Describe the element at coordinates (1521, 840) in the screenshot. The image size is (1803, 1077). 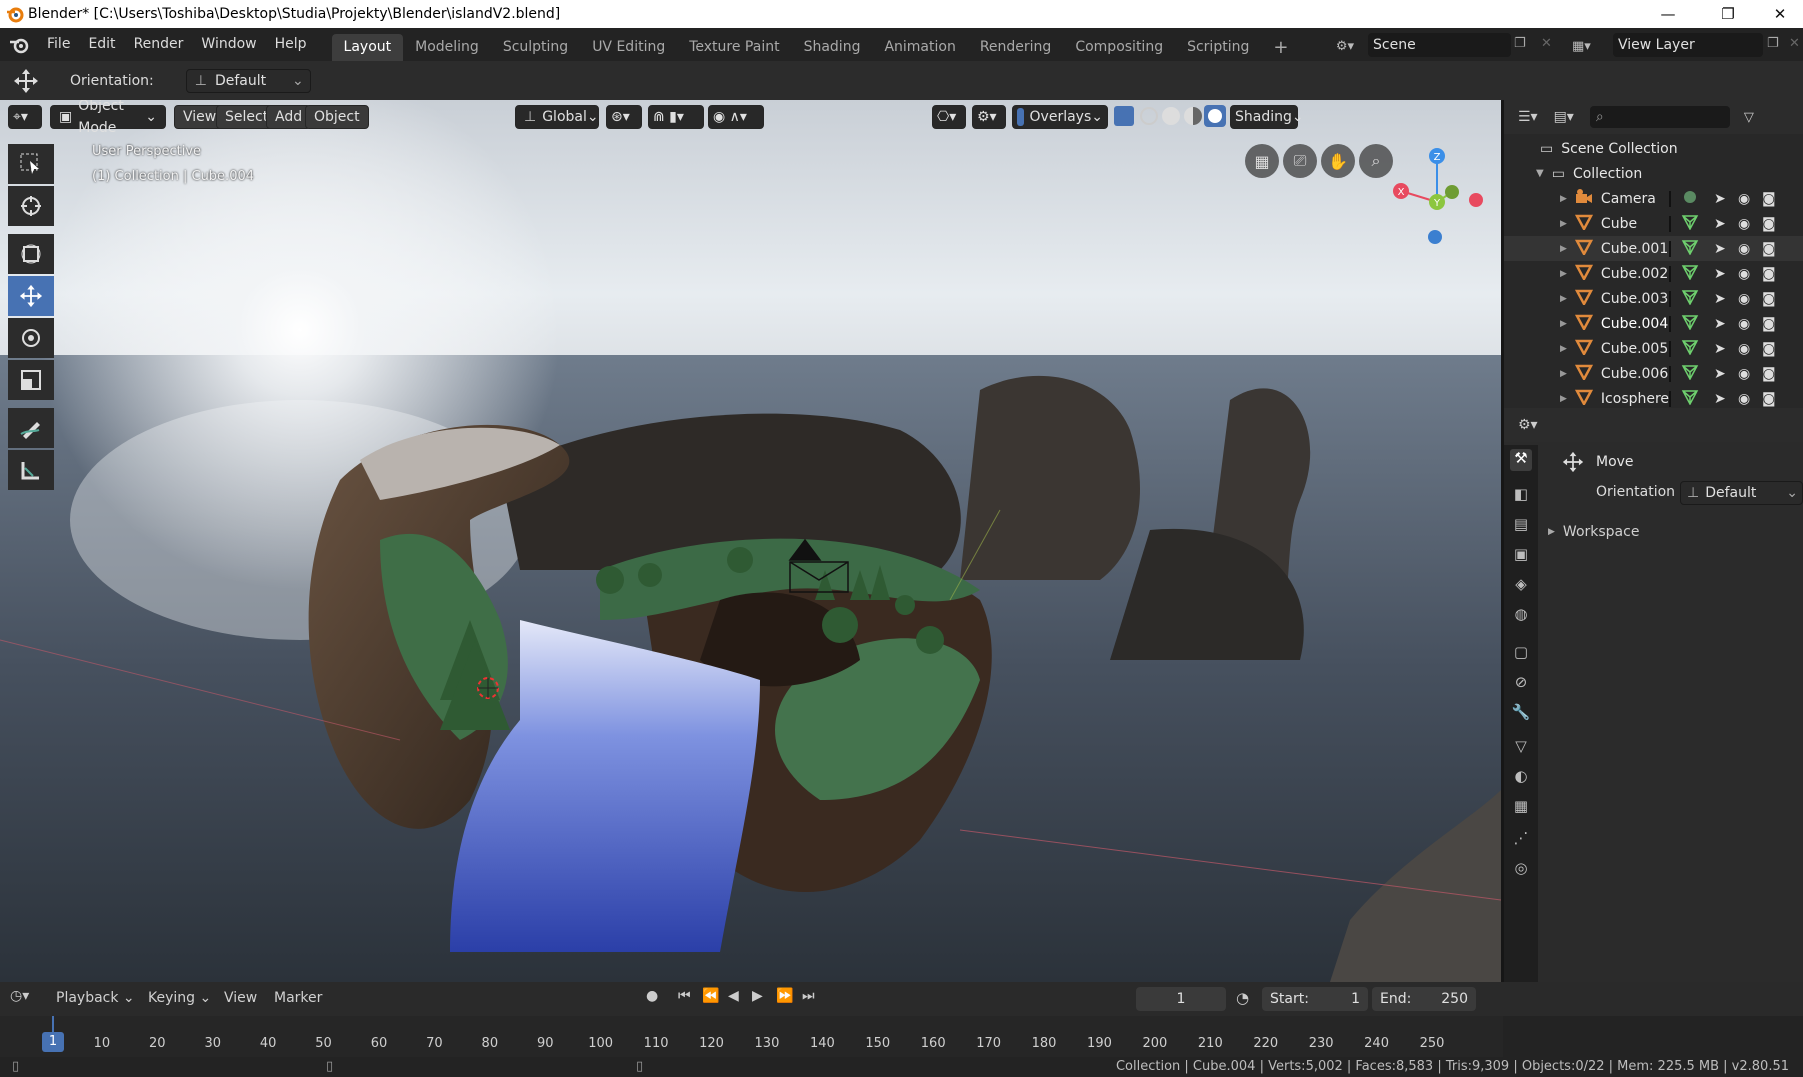
I see `particles-tab-icon: ⋰` at that location.